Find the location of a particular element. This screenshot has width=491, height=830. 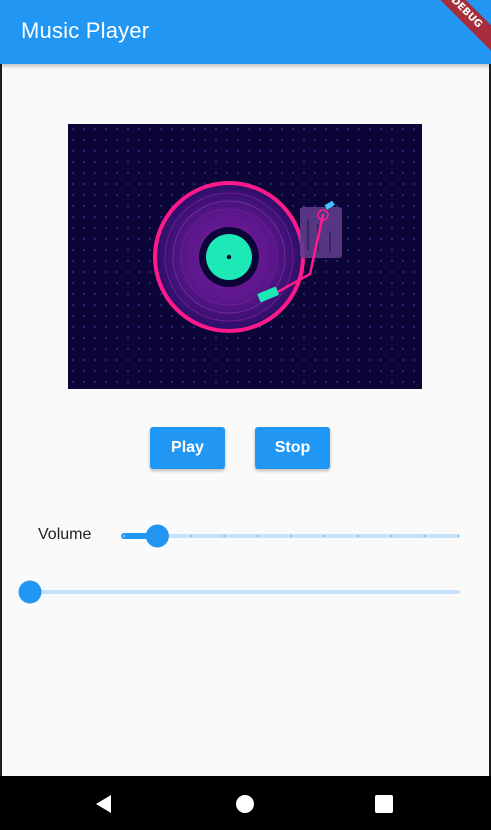

play-button: Play is located at coordinates (187, 448).